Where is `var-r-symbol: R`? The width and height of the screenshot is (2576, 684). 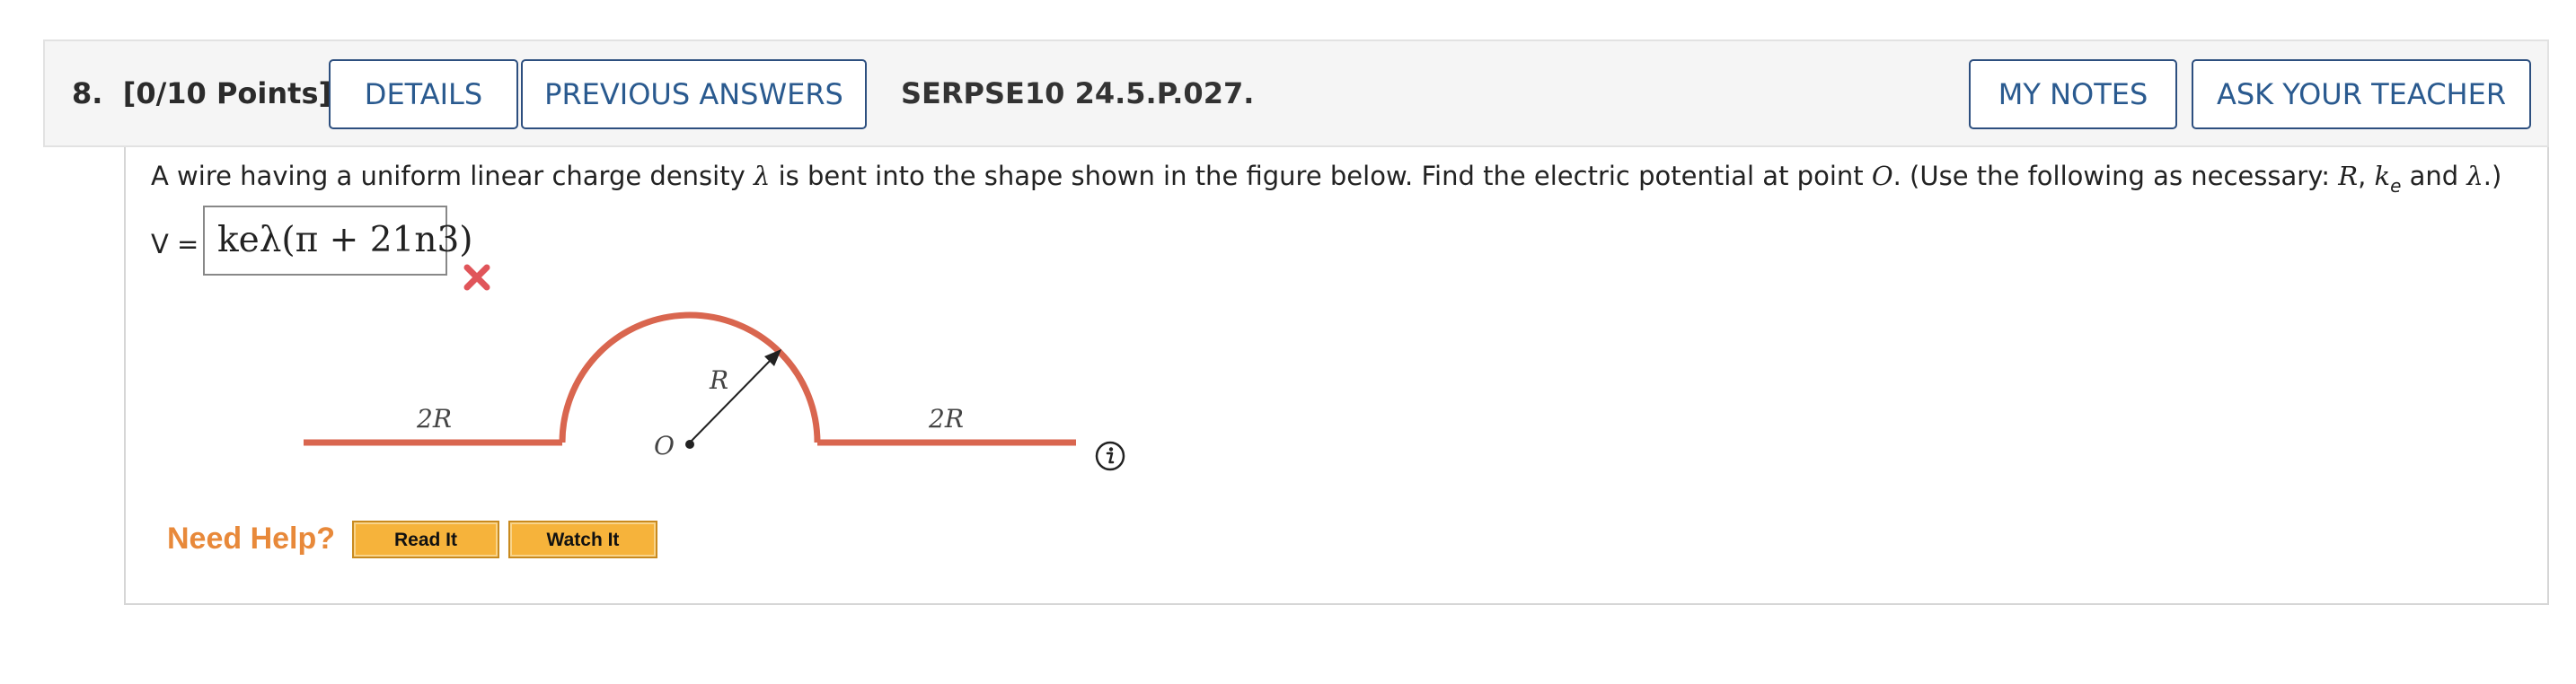
var-r-symbol: R is located at coordinates (2348, 176).